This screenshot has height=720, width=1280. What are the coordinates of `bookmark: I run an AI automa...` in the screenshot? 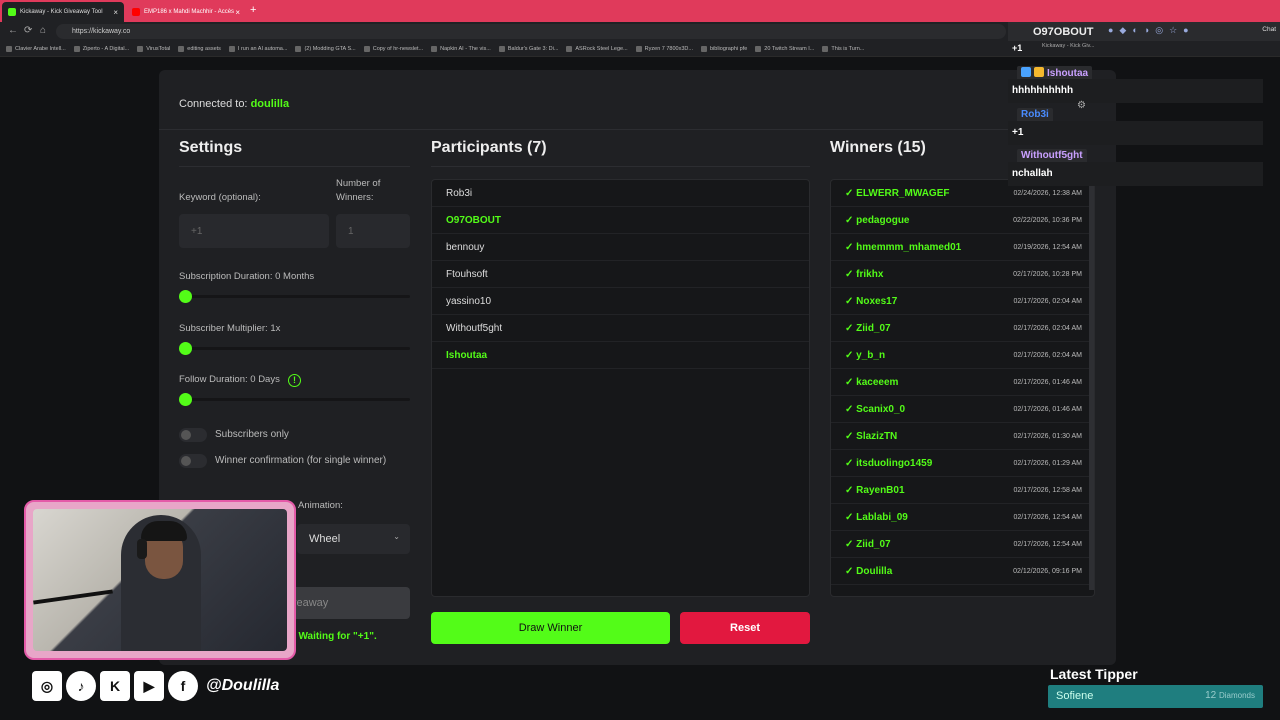 It's located at (258, 49).